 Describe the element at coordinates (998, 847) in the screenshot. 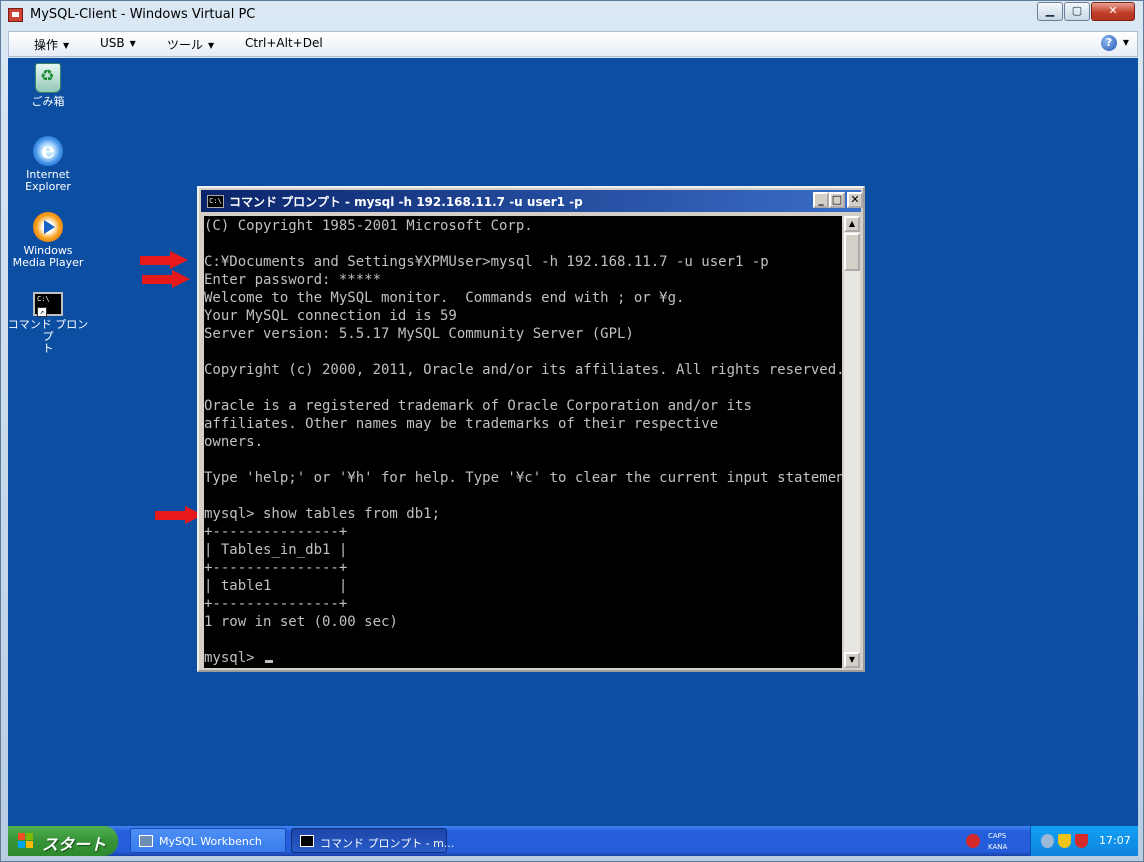

I see `kana-indicator: KANA` at that location.